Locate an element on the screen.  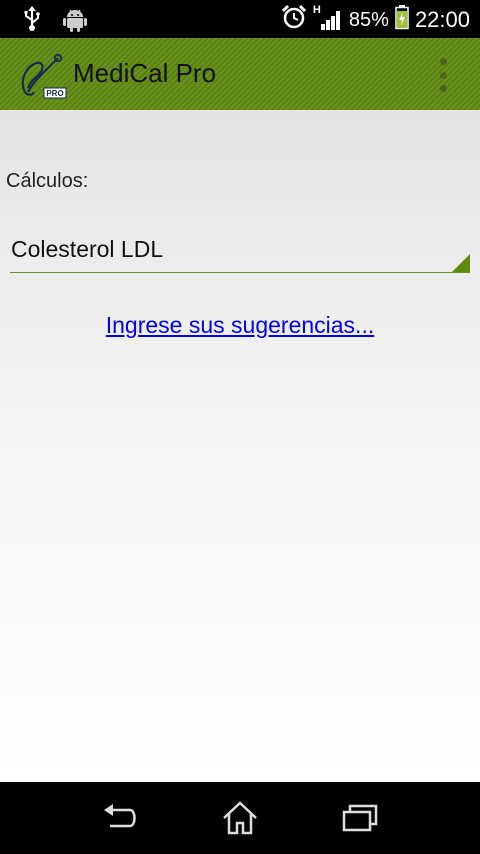
battery-percent: 85% is located at coordinates (368, 19).